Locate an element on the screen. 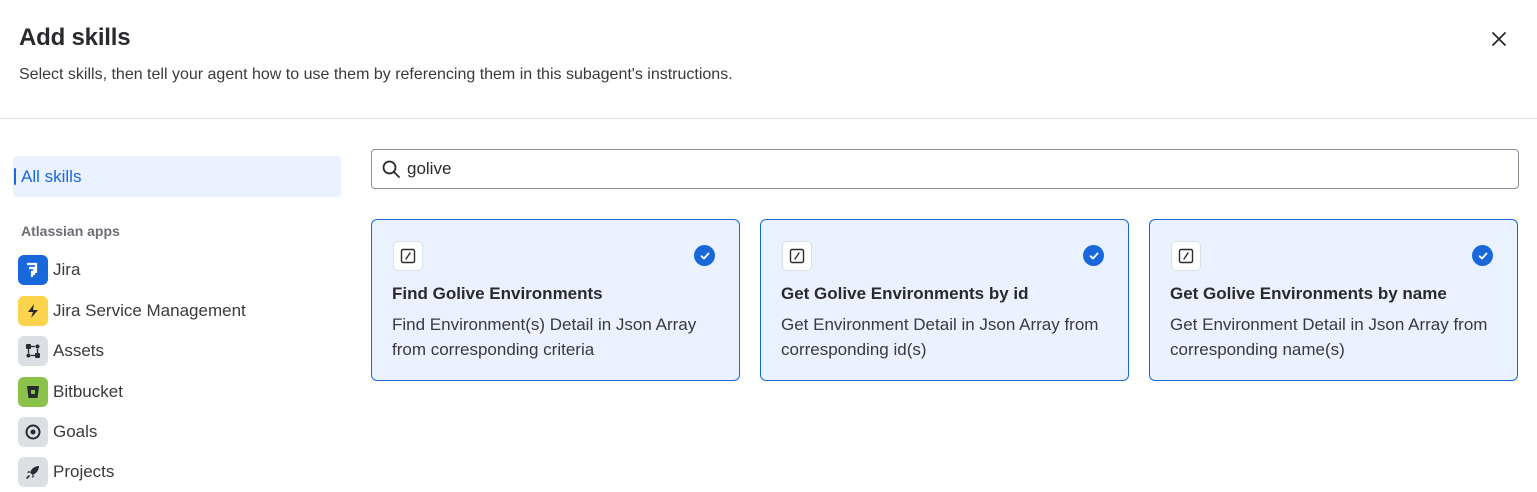  sidebar-item-jira: Jira is located at coordinates (178, 270).